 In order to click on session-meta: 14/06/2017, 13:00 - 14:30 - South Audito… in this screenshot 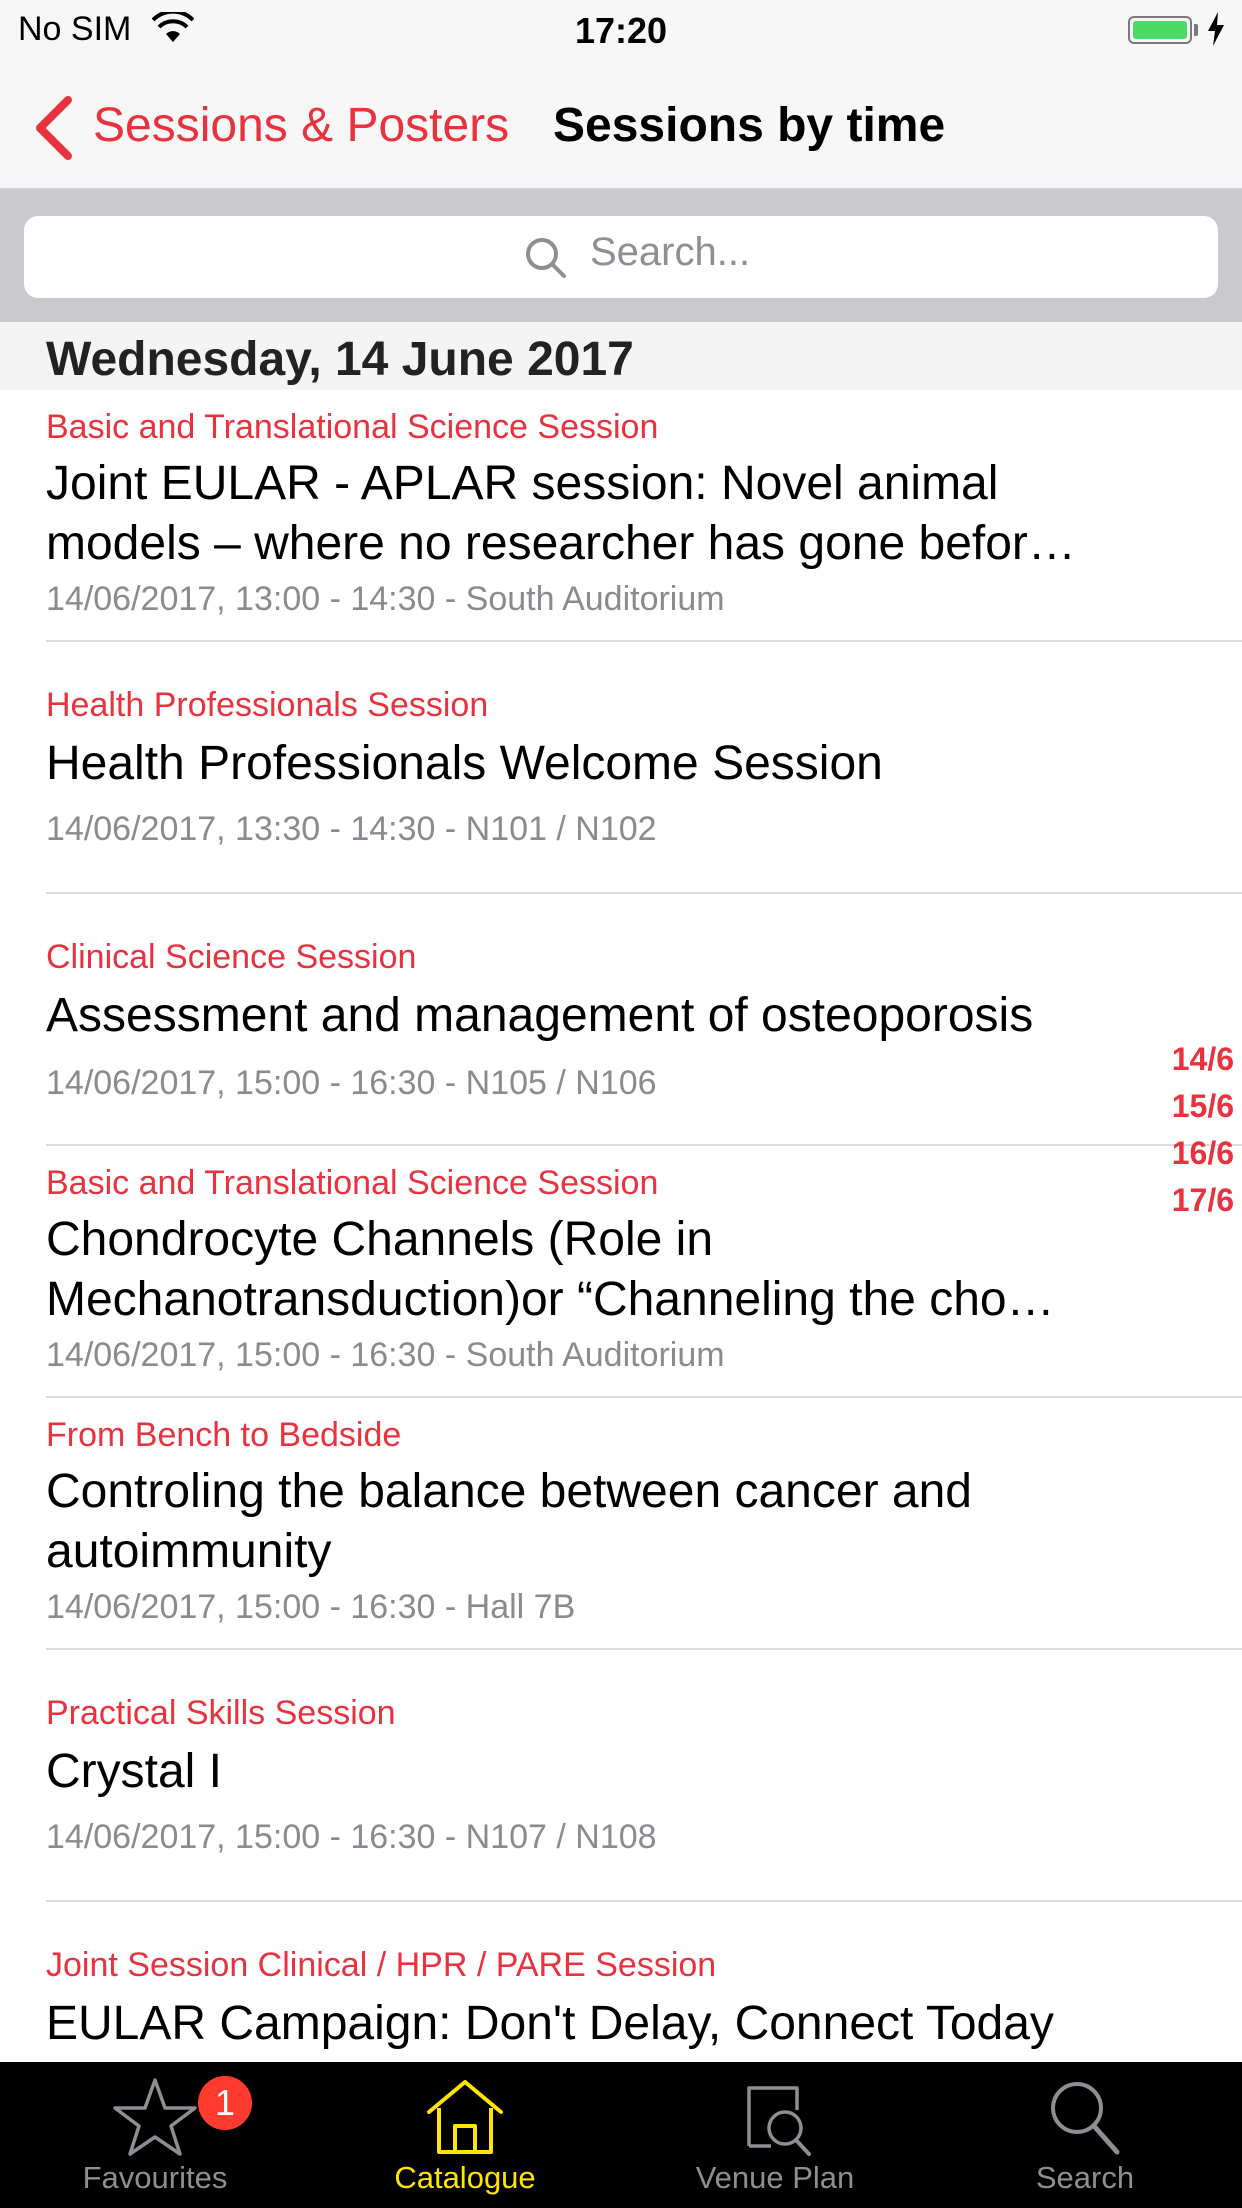, I will do `click(385, 599)`.